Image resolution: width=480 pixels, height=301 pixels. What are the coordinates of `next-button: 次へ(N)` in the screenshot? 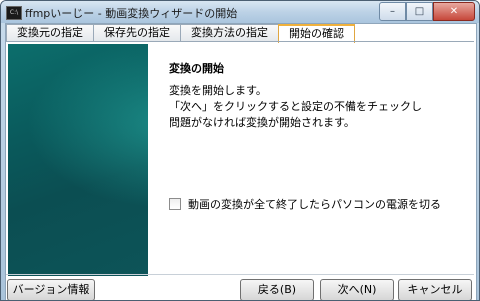 It's located at (357, 289).